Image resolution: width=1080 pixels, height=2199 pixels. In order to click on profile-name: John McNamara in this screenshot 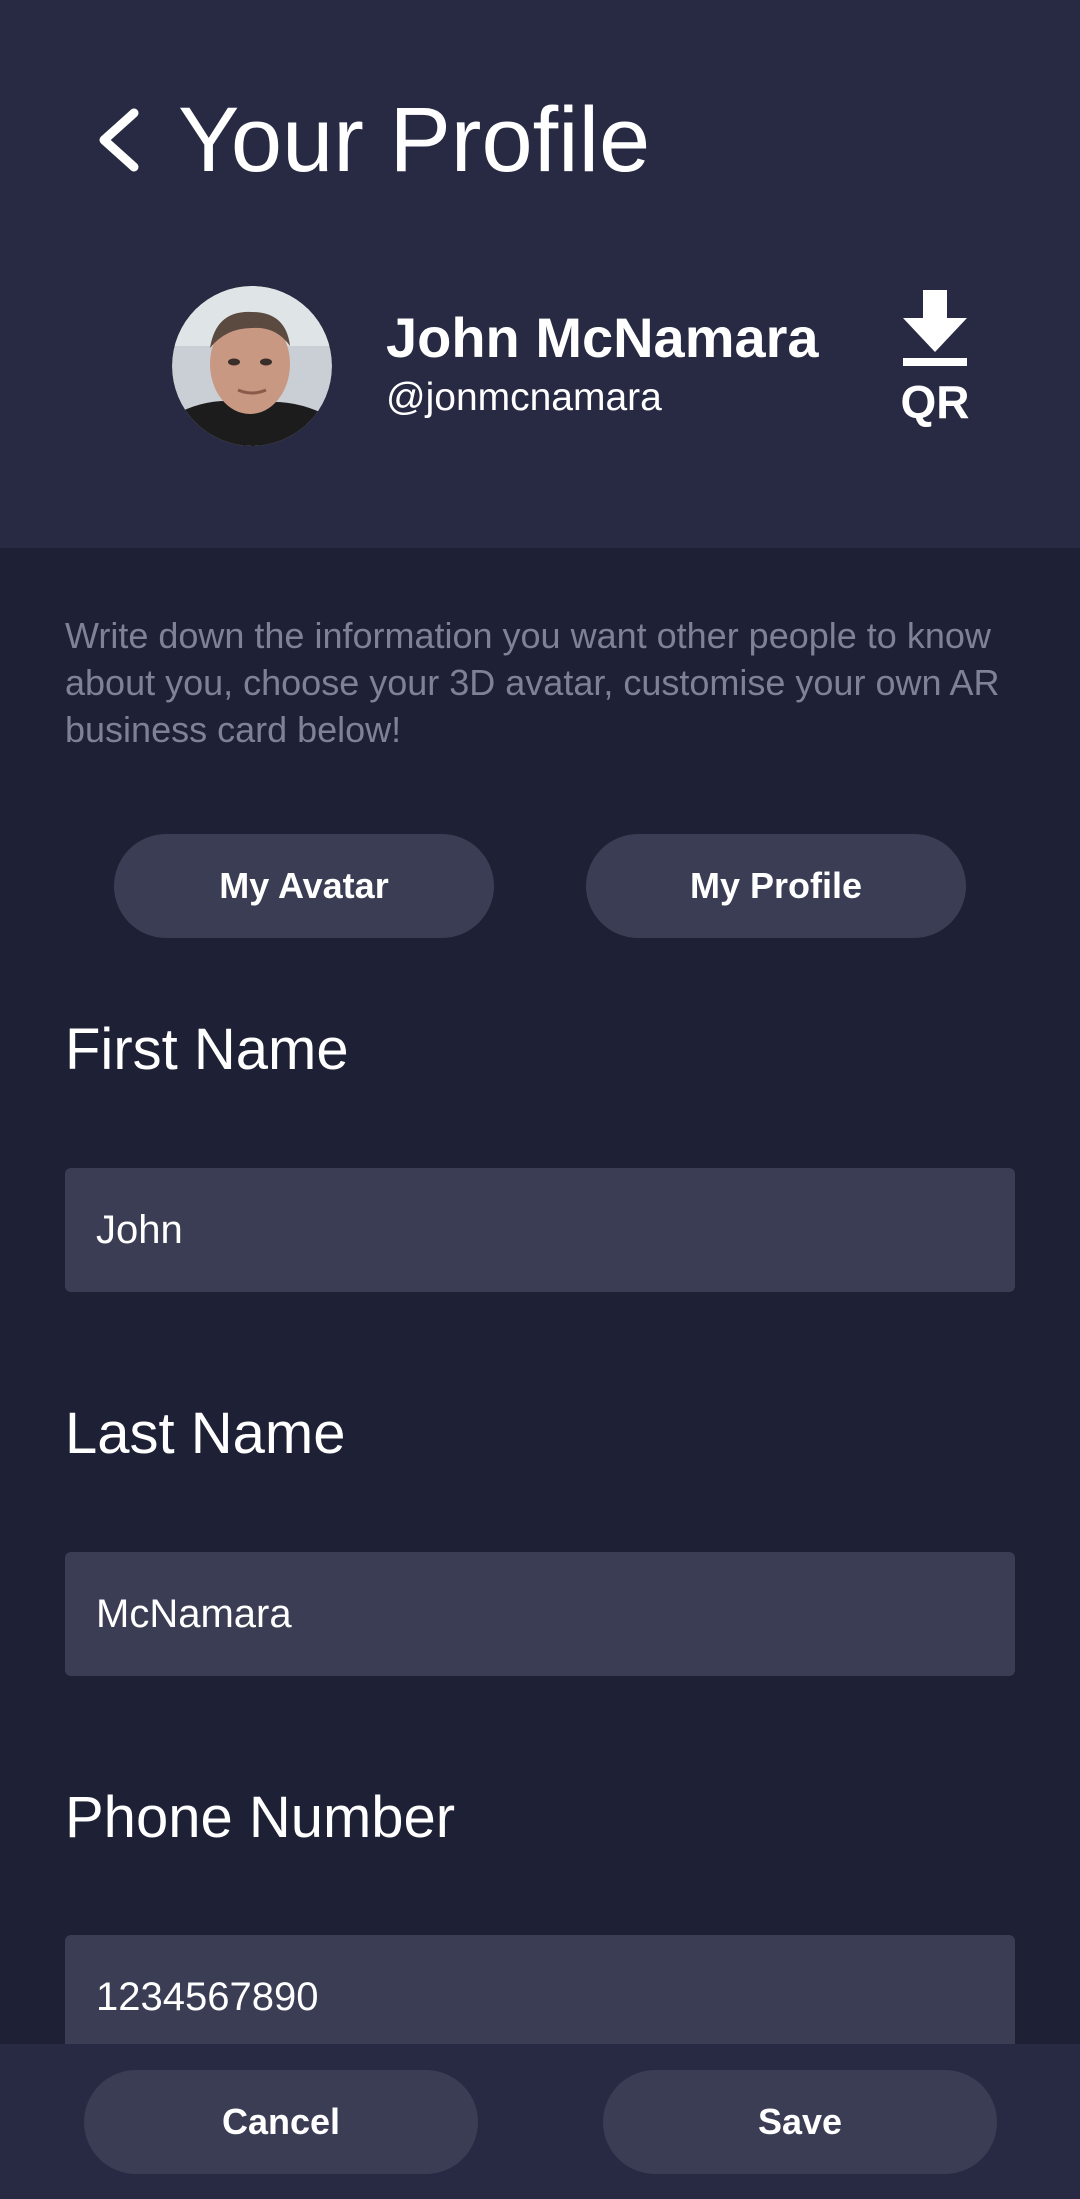, I will do `click(602, 337)`.